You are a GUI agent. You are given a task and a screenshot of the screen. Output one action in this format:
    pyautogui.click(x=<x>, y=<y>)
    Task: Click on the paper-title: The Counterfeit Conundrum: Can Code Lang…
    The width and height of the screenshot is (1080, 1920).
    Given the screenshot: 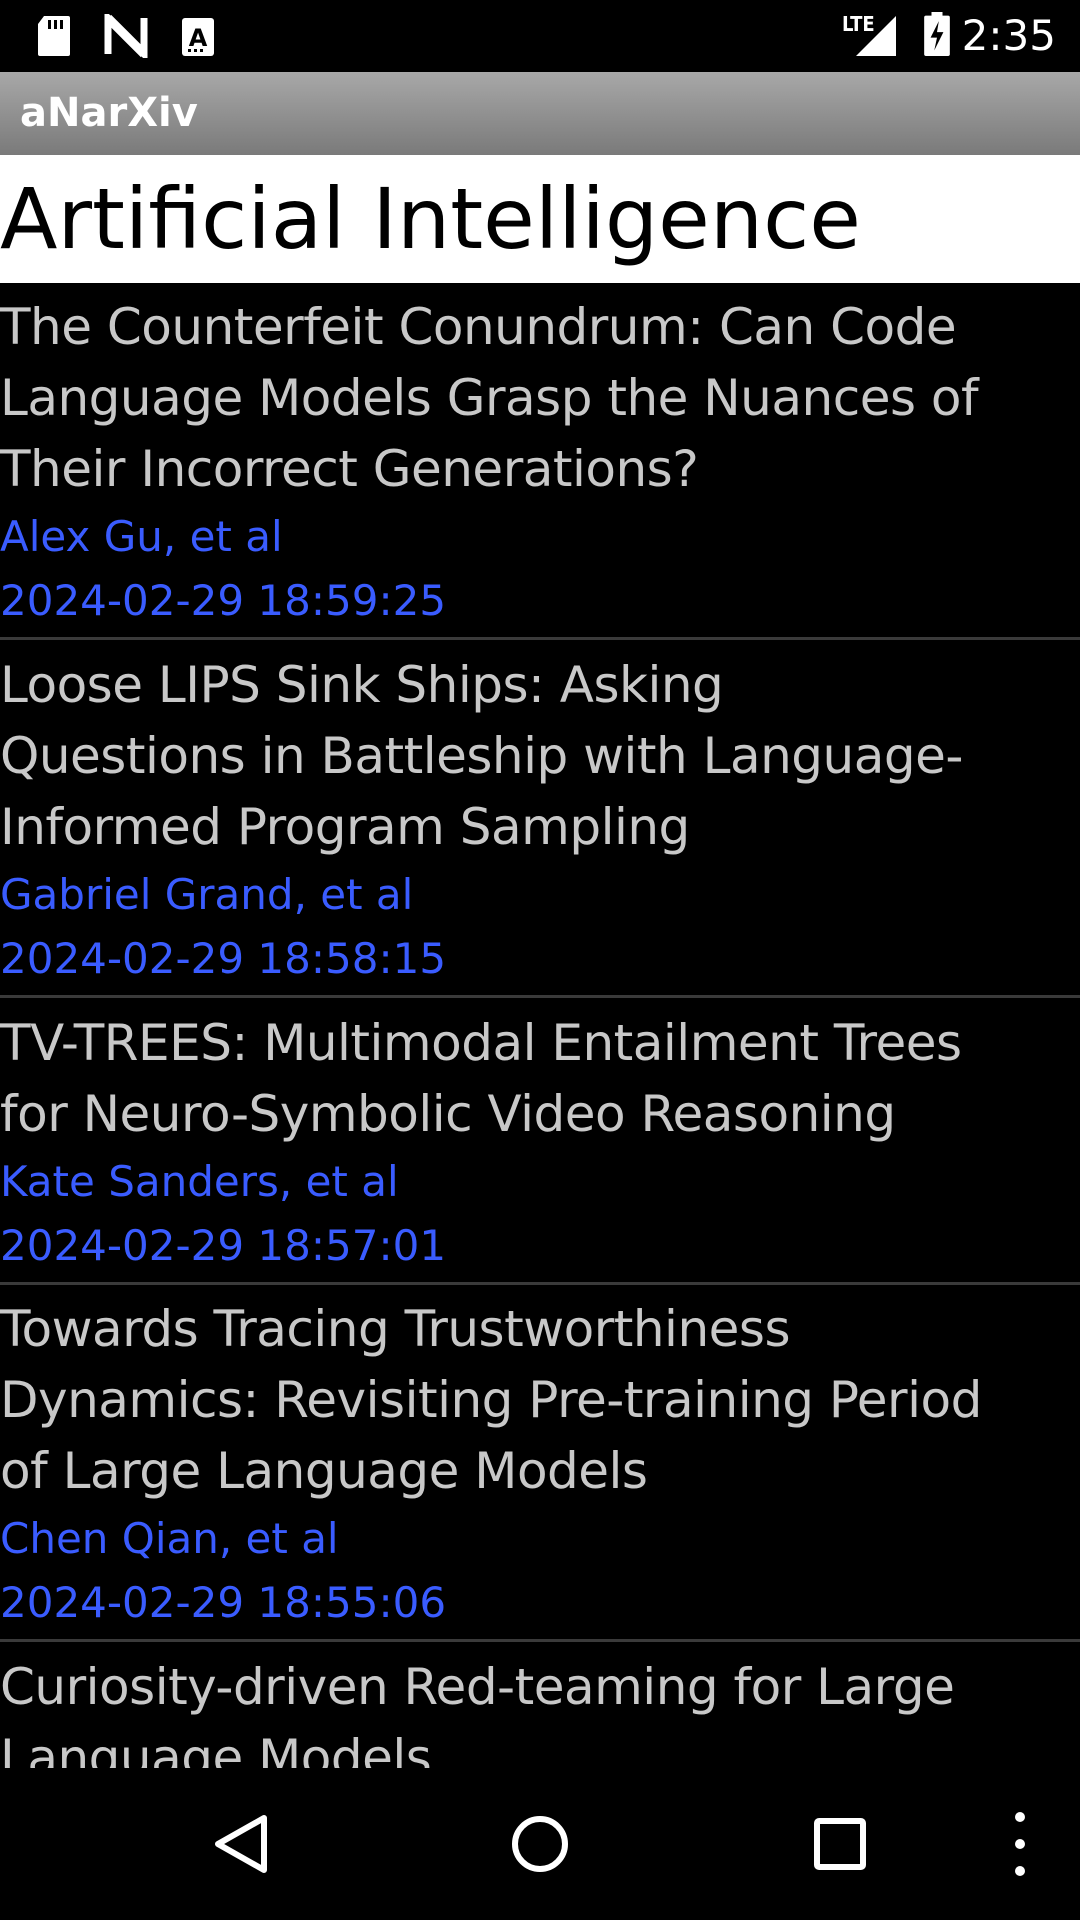 What is the action you would take?
    pyautogui.click(x=489, y=398)
    